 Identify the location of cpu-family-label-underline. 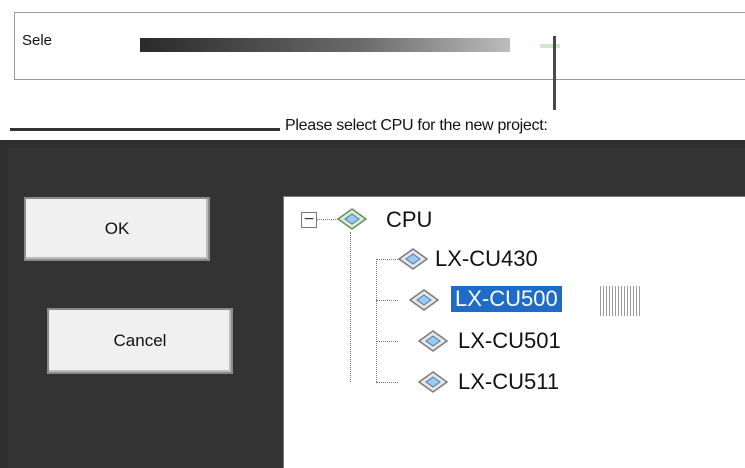
(145, 124).